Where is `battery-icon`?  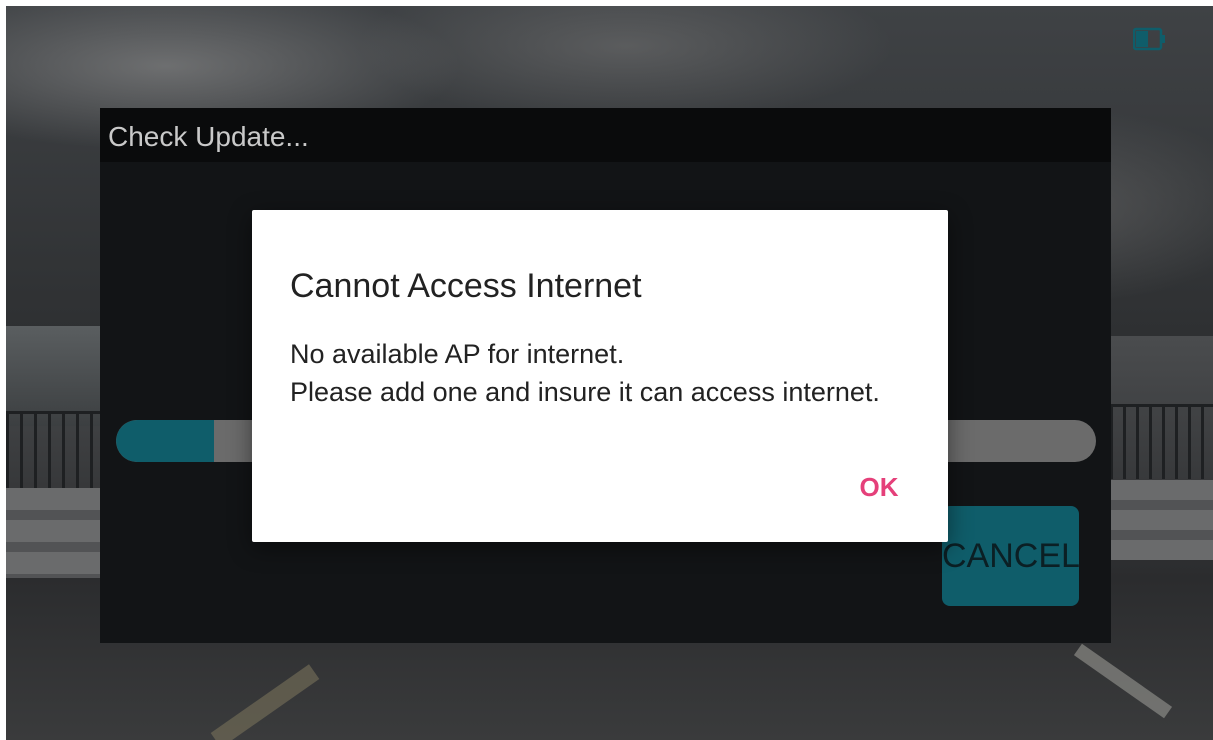 battery-icon is located at coordinates (1150, 39).